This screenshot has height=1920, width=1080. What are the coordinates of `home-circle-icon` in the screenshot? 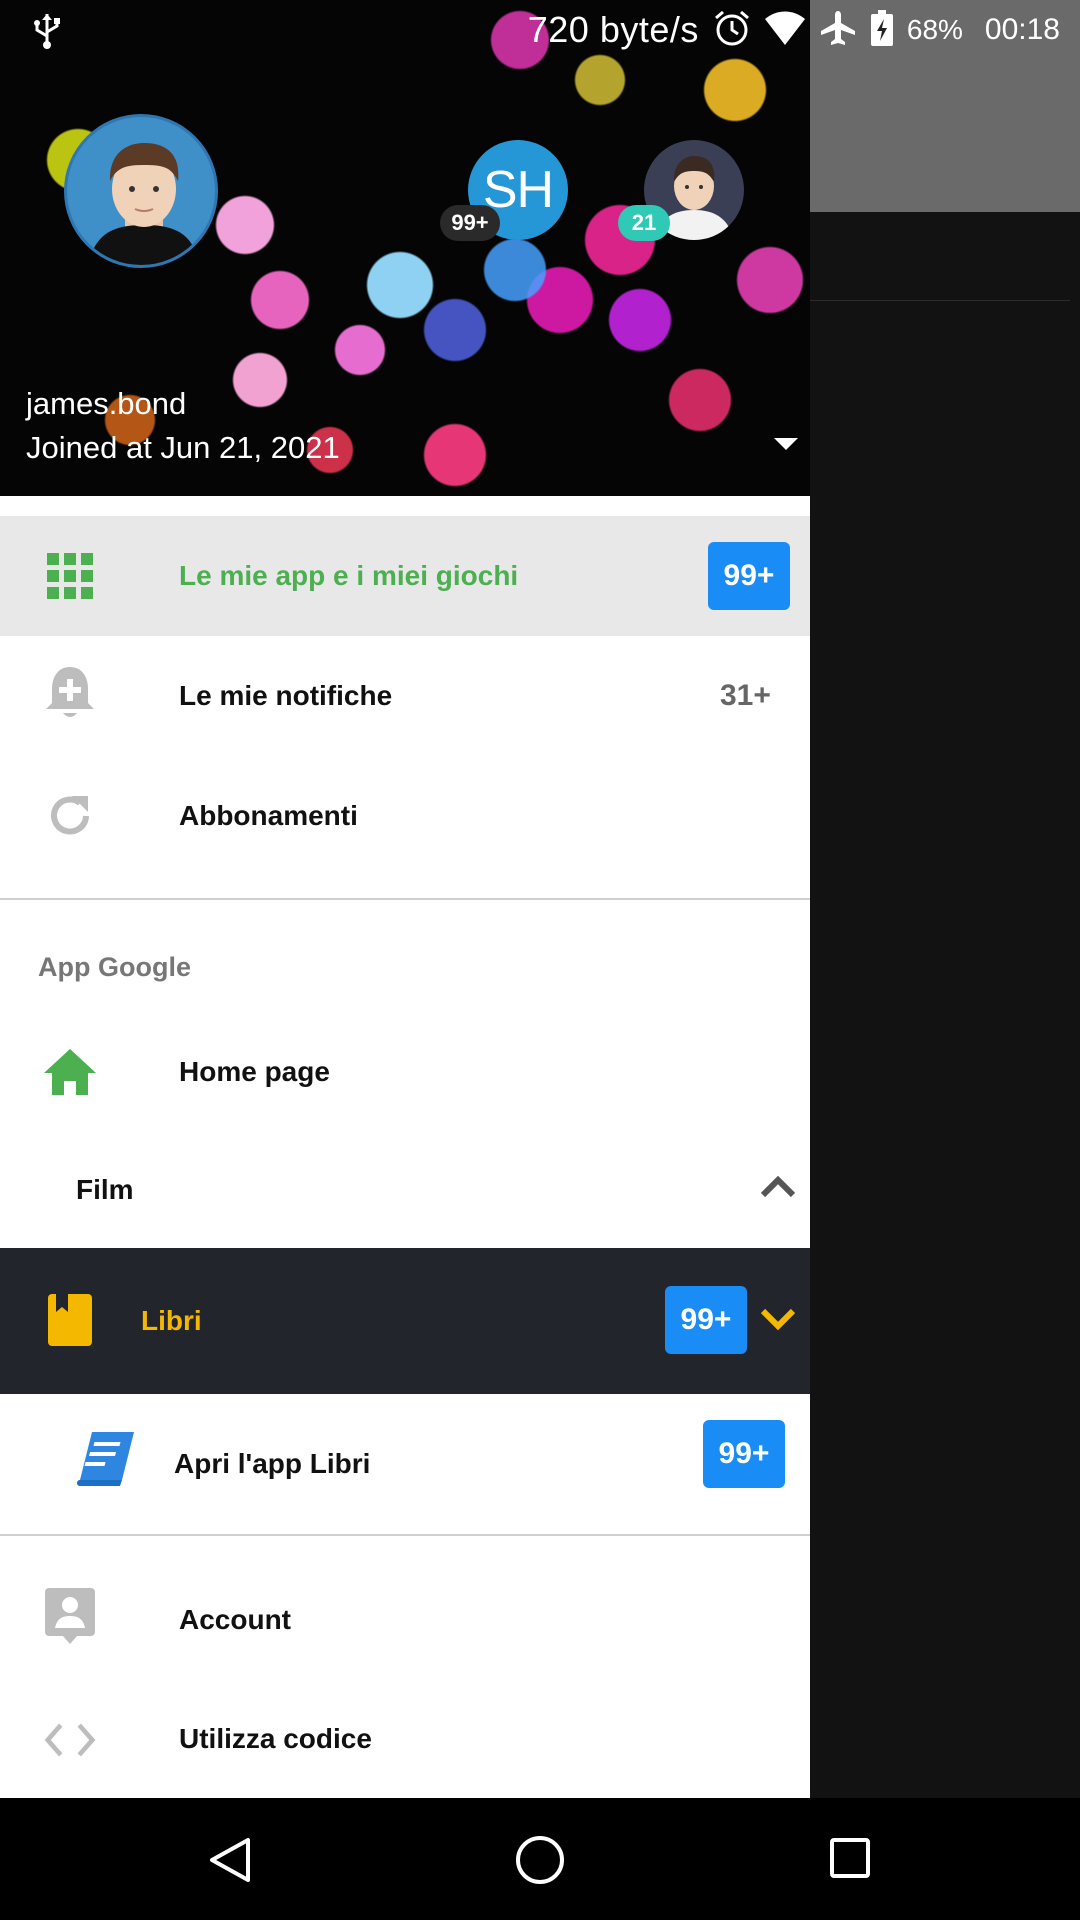 It's located at (540, 1860).